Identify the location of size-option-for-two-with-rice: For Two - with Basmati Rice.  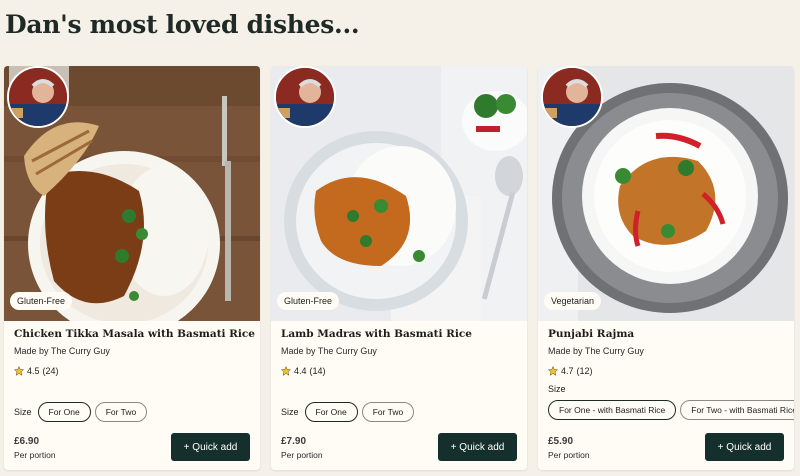
(737, 410).